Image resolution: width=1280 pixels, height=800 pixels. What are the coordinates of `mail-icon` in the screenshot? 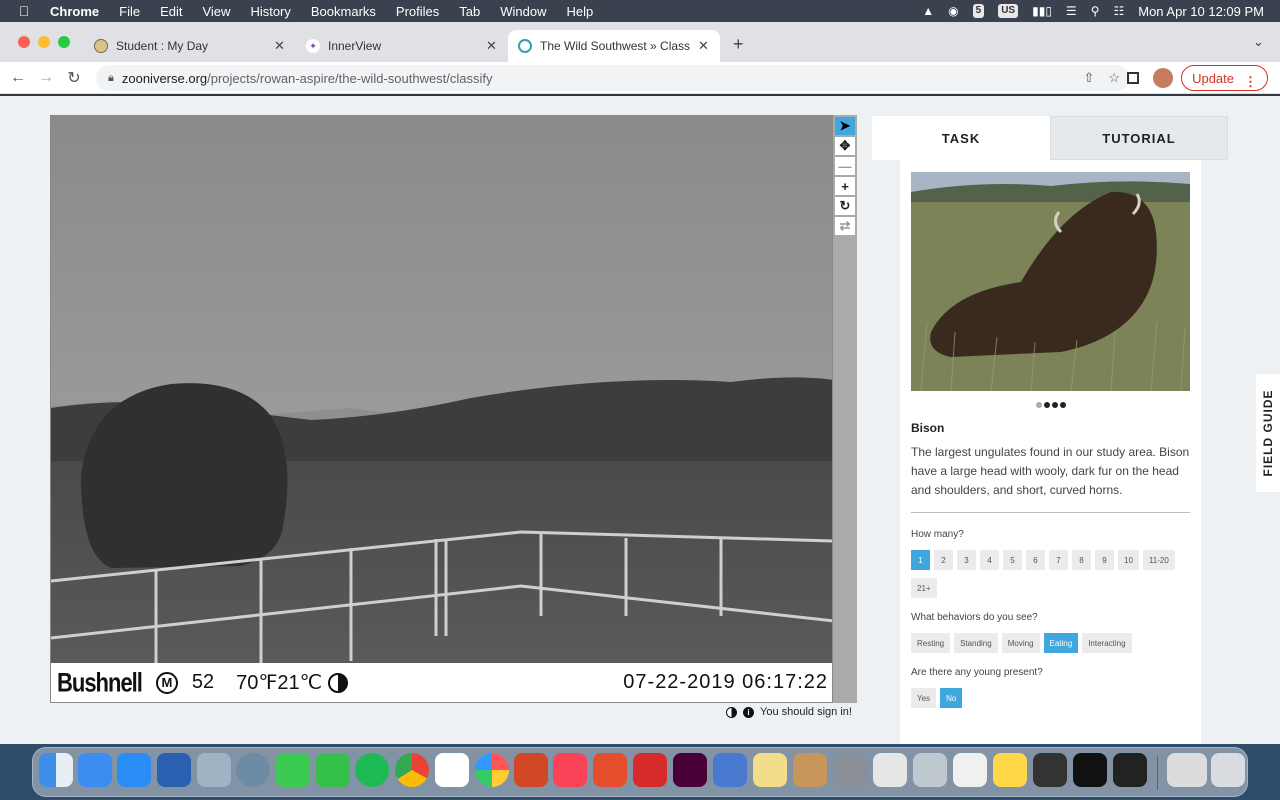 It's located at (95, 770).